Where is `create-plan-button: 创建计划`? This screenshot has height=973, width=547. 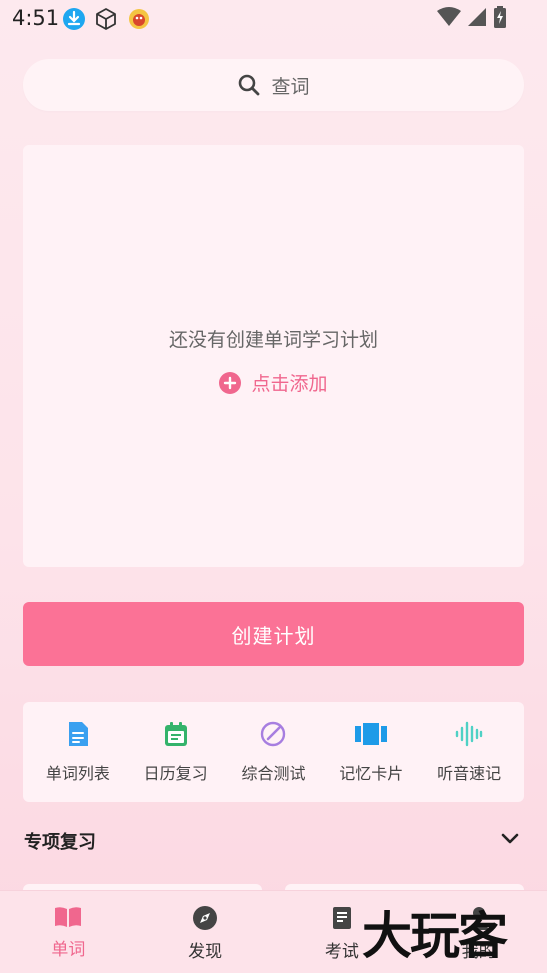
create-plan-button: 创建计划 is located at coordinates (273, 634).